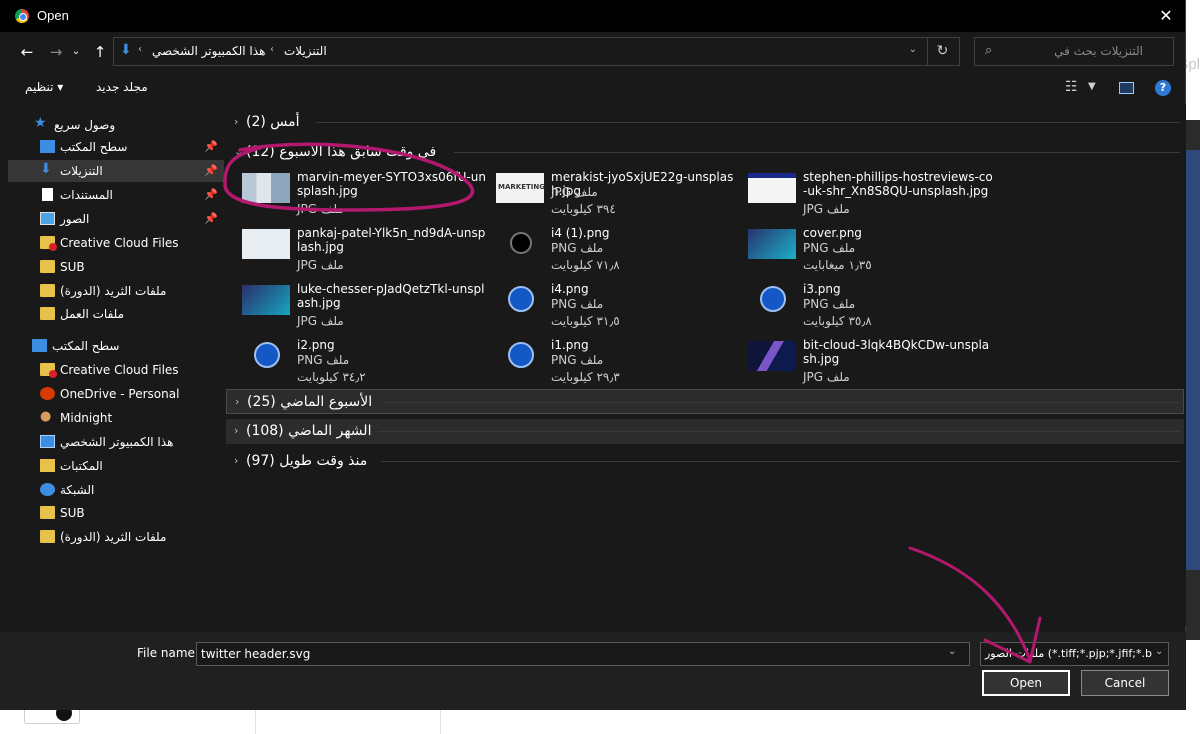  I want to click on file-size: ٣١٫٥ كيلوبايت, so click(585, 321).